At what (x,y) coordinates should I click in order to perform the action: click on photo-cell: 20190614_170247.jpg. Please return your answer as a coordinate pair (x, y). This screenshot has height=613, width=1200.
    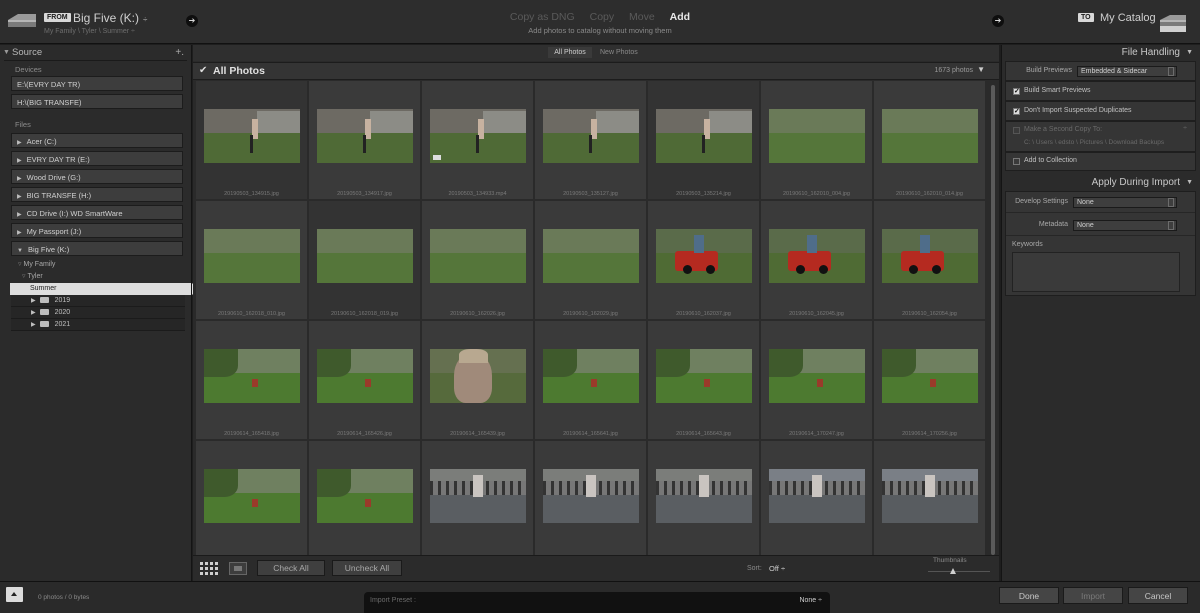
    Looking at the image, I should click on (817, 380).